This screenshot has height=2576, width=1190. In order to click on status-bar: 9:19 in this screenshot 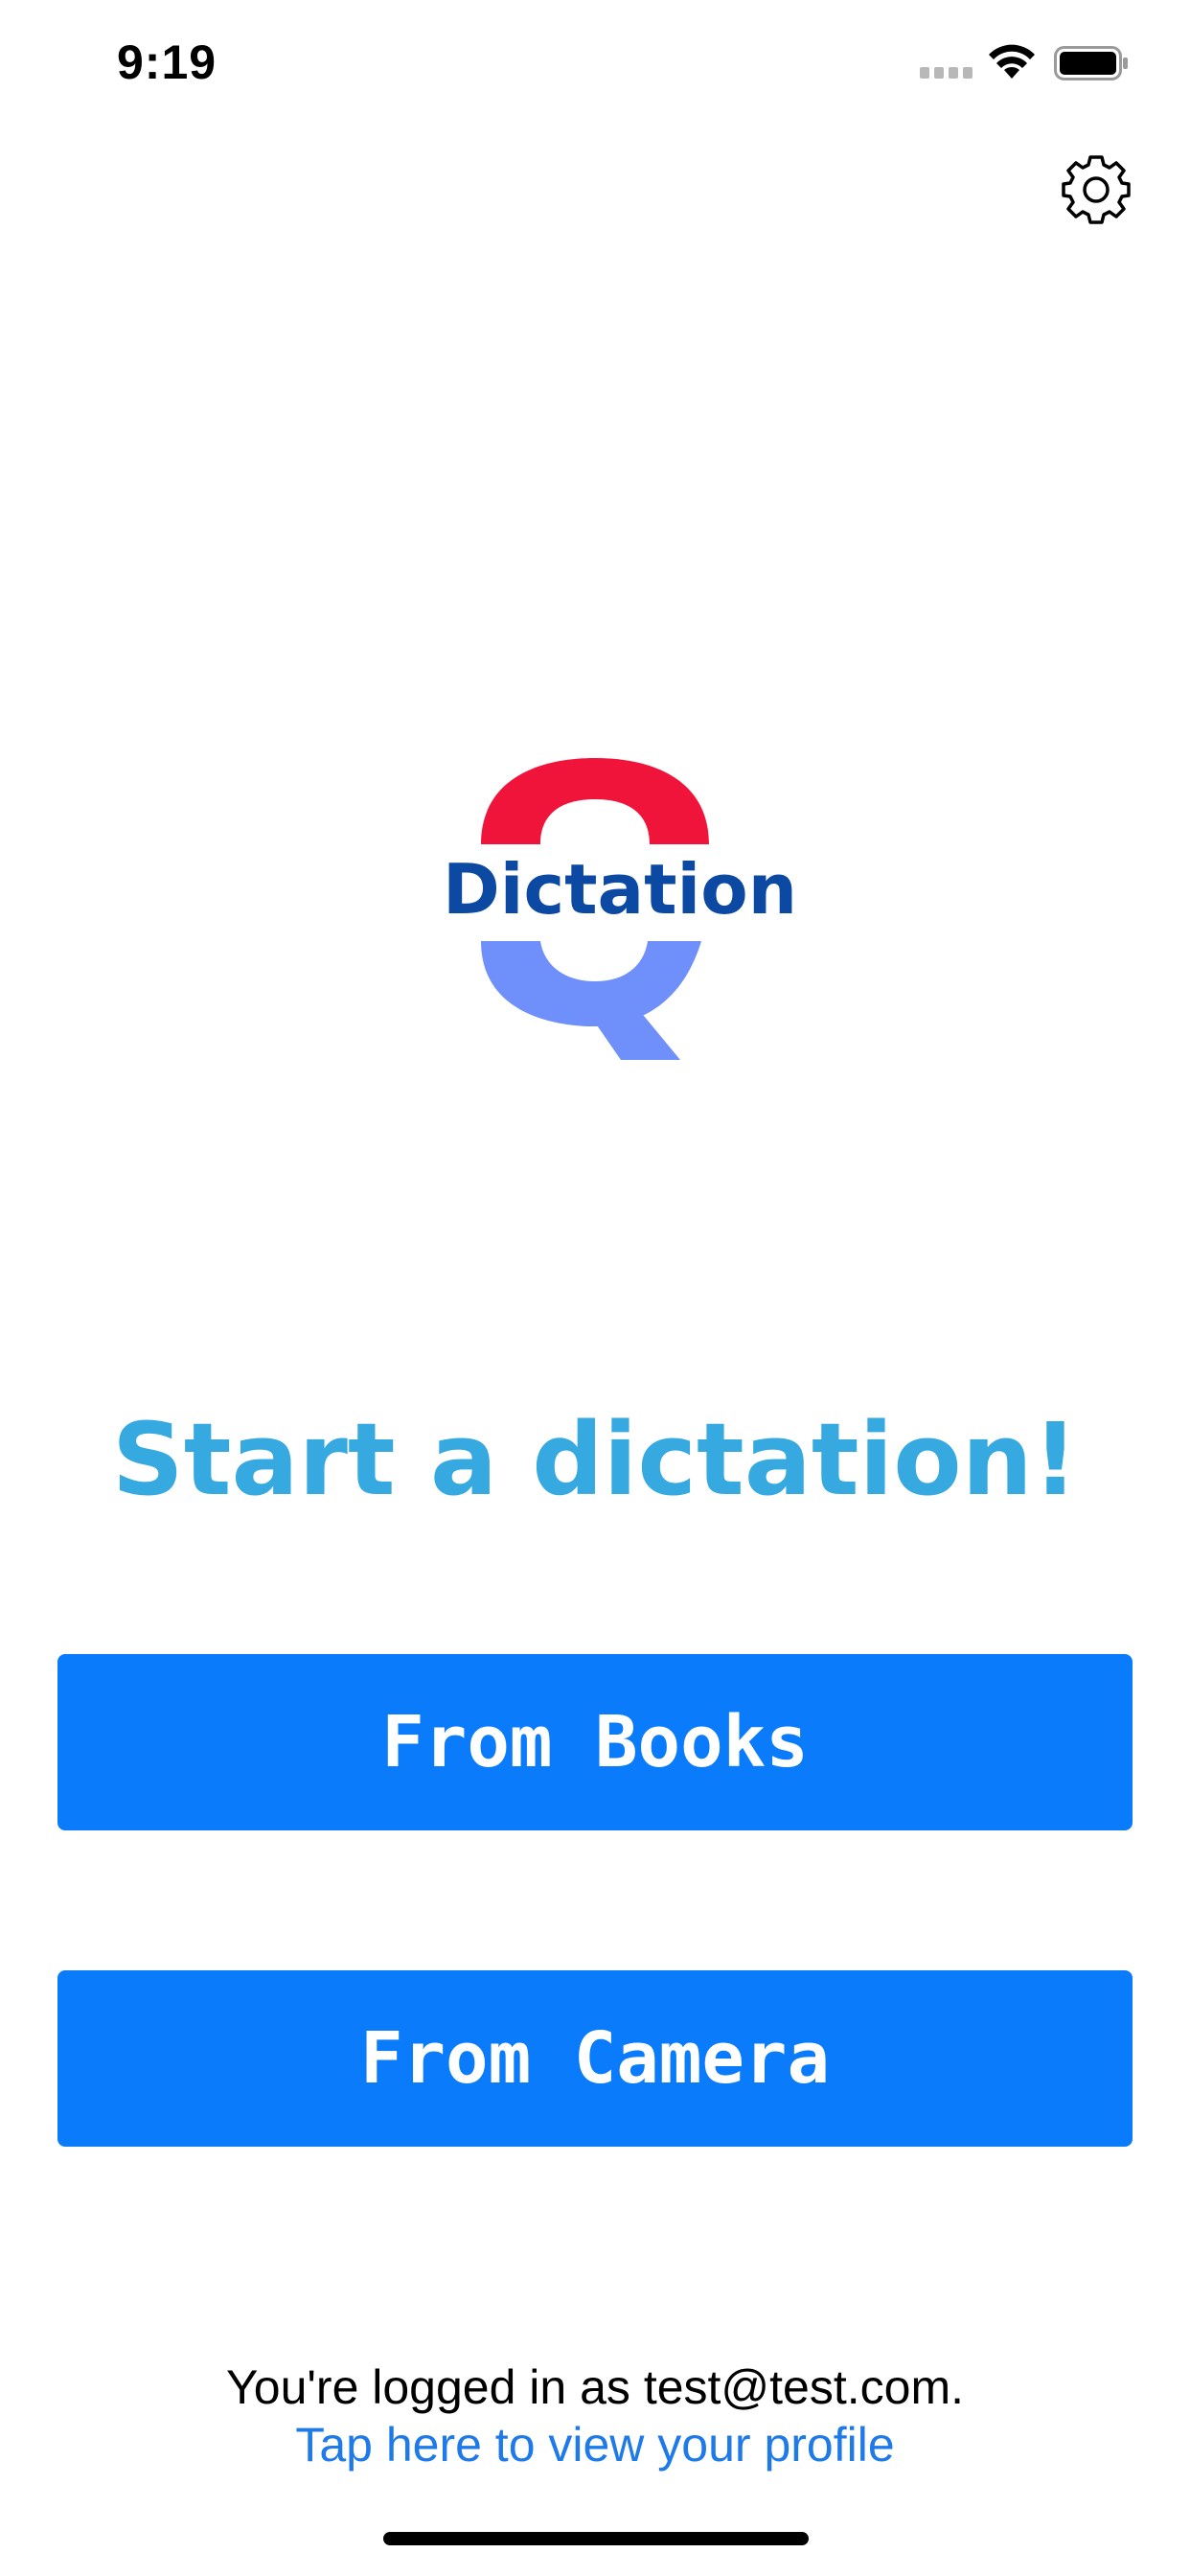, I will do `click(595, 67)`.